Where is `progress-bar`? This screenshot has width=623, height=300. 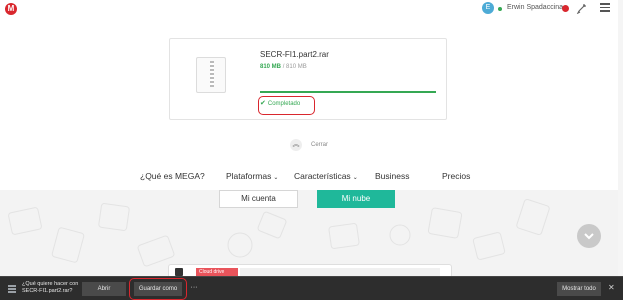 progress-bar is located at coordinates (348, 92).